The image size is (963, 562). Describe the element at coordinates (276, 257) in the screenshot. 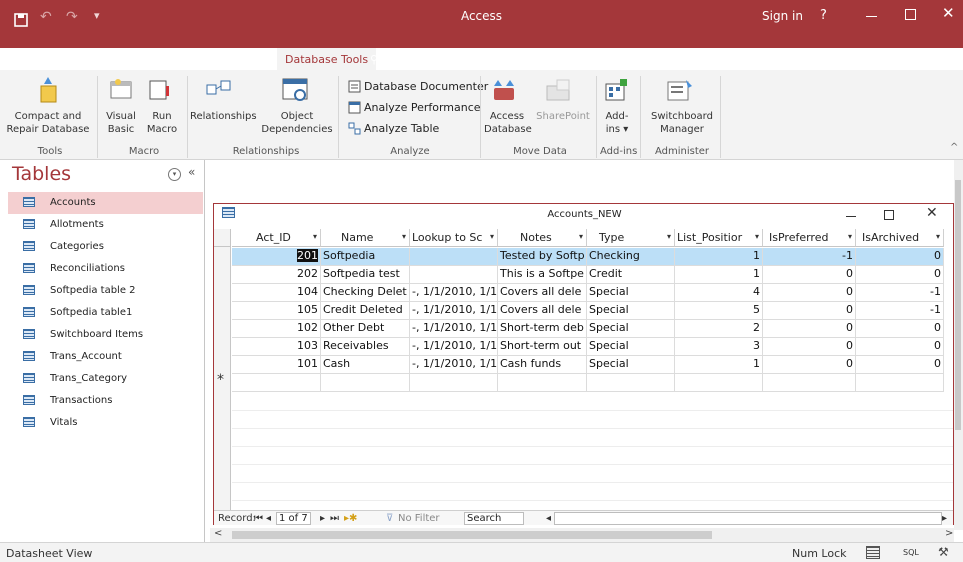

I see `cell-act-id: 201` at that location.